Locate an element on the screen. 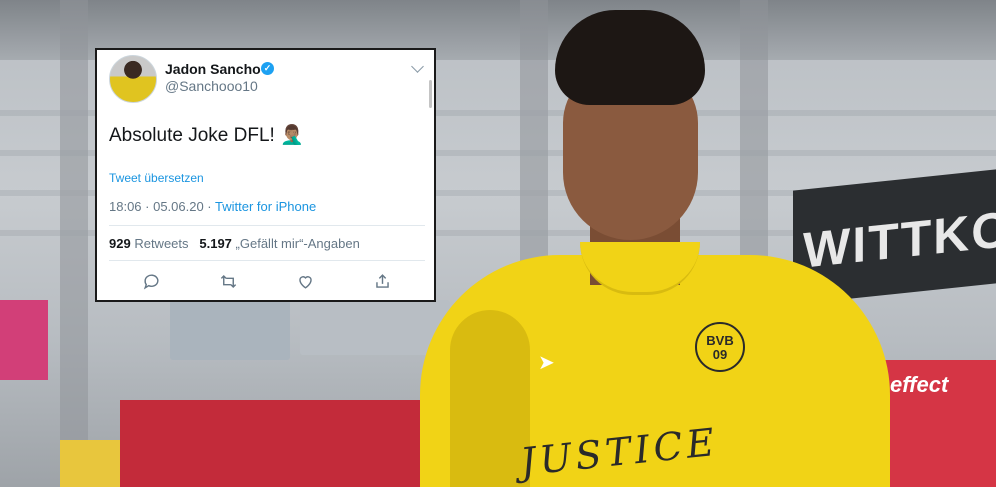 The width and height of the screenshot is (996, 487). yellow-figure is located at coordinates (90, 463).